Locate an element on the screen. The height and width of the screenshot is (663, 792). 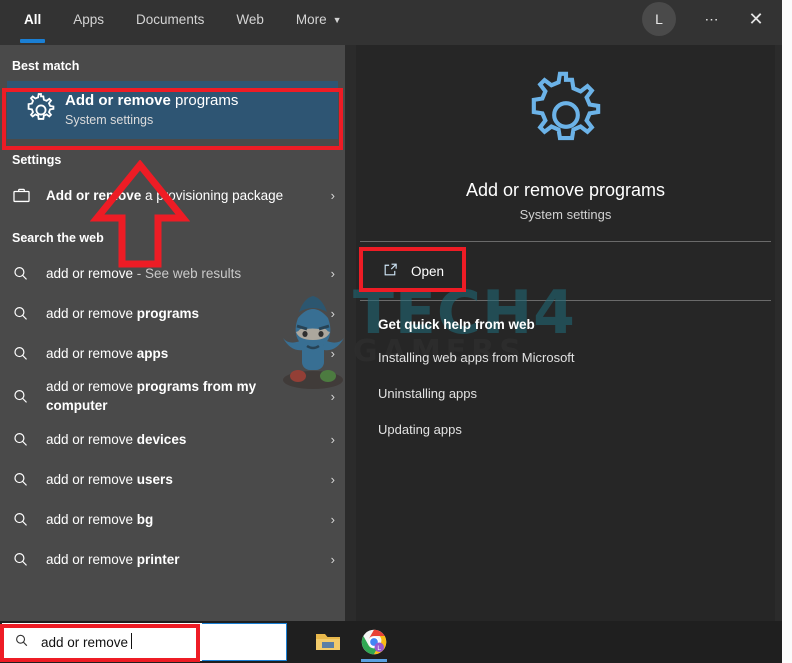
web-result-7: add or remove printer › is located at coordinates (172, 559).